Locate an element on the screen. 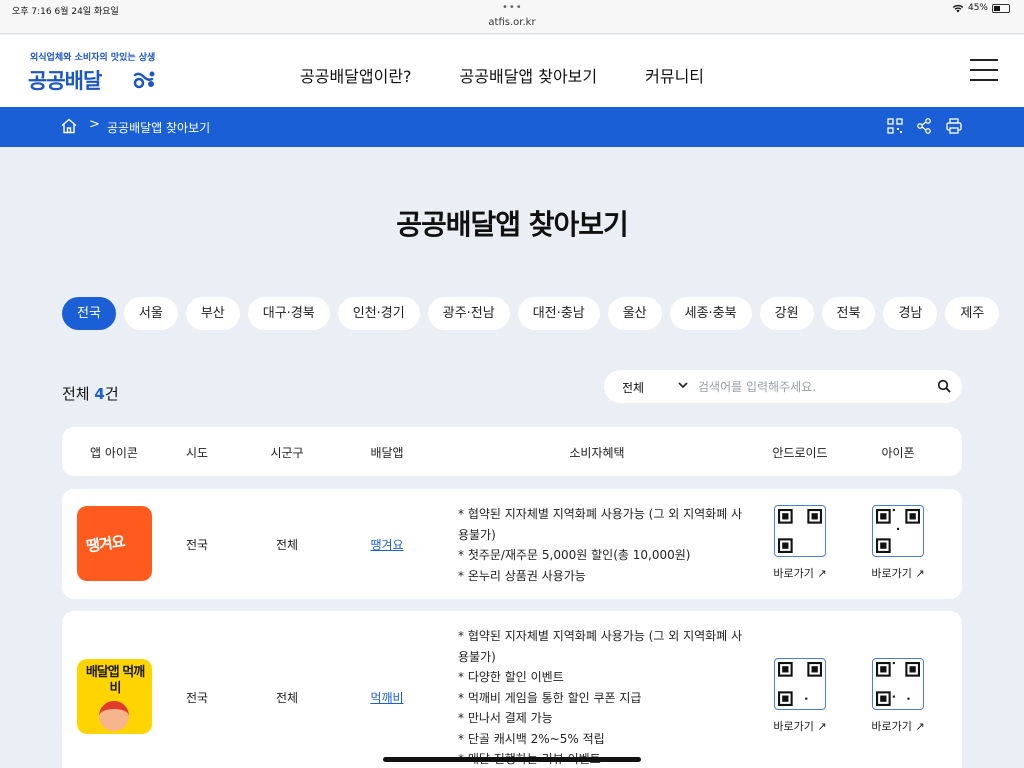 This screenshot has width=1024, height=768. address-url: atfis.or.kr is located at coordinates (512, 22).